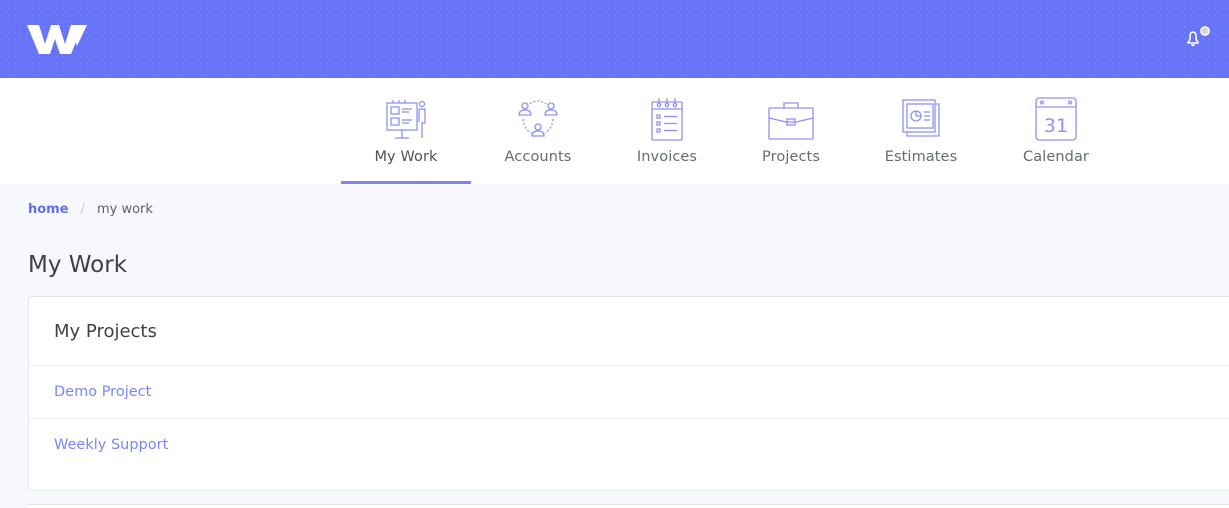 This screenshot has height=508, width=1229. Describe the element at coordinates (406, 182) in the screenshot. I see `active-tab-indicator` at that location.